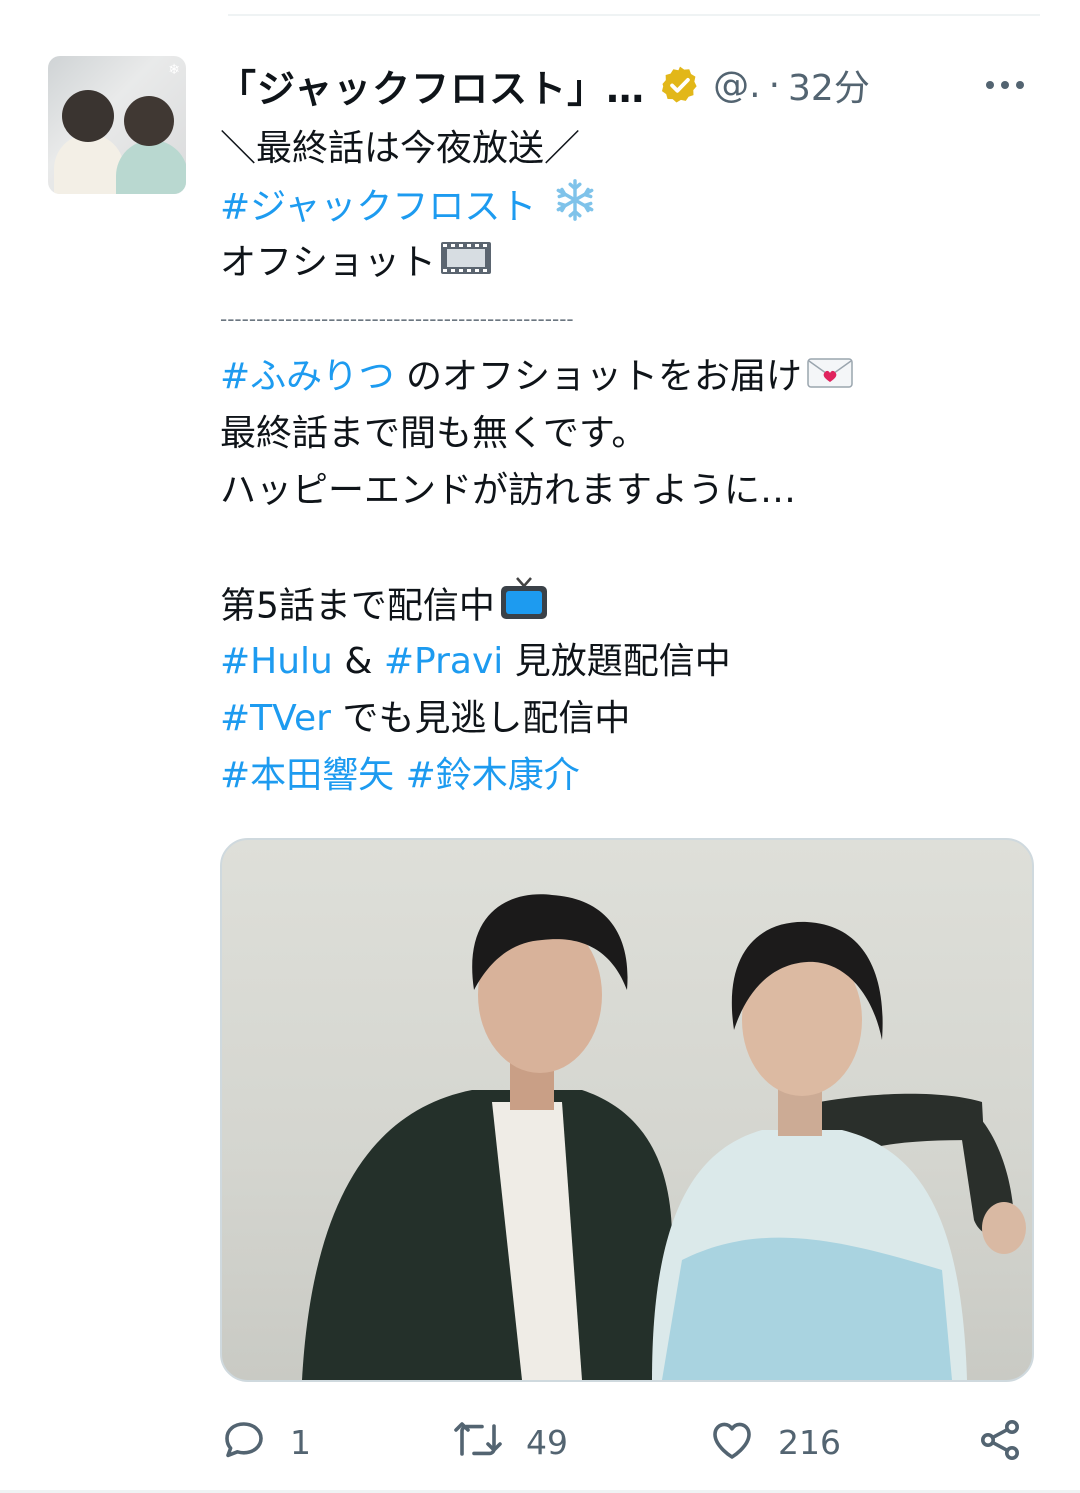  Describe the element at coordinates (486, 718) in the screenshot. I see `line-10-text: でも見逃し配信中` at that location.